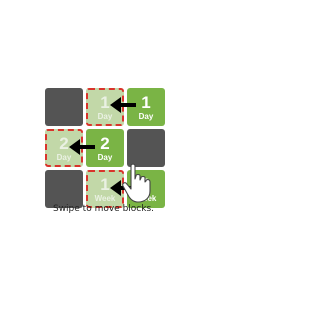 This screenshot has height=310, width=320. I want to click on swipe-hand-icon, so click(136, 183).